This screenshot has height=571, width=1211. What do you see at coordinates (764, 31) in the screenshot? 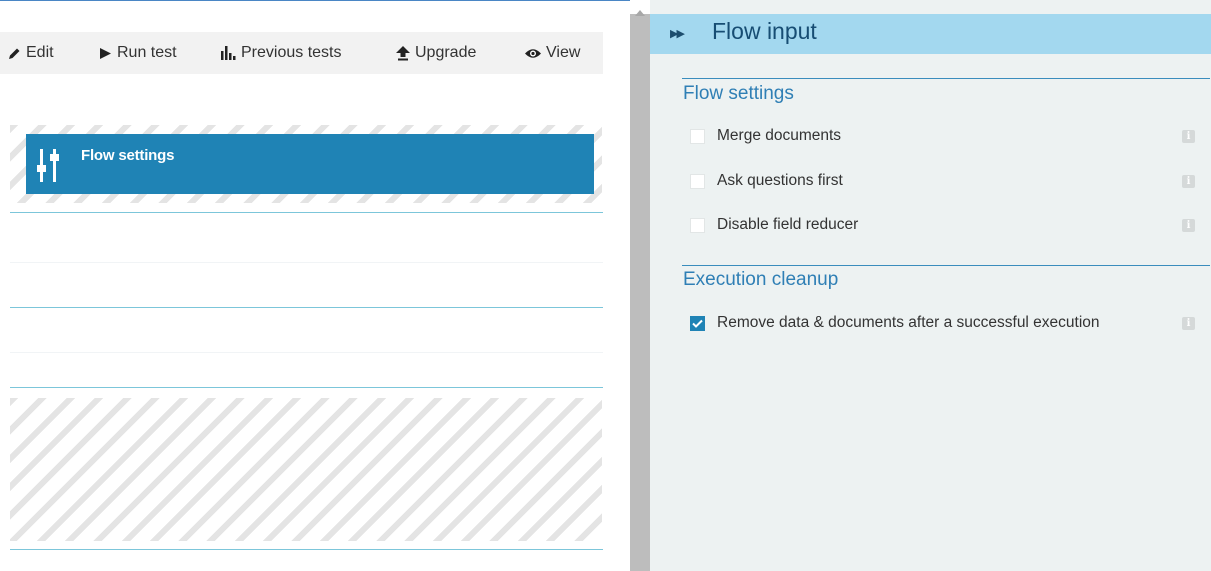
I see `panel-title: Flow input` at bounding box center [764, 31].